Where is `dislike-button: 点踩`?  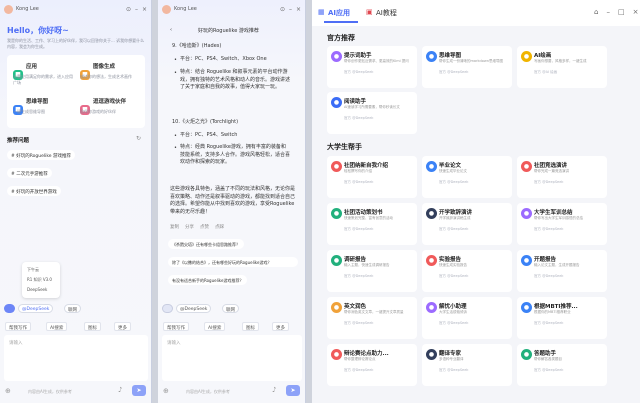
dislike-button: 点踩 is located at coordinates (219, 227).